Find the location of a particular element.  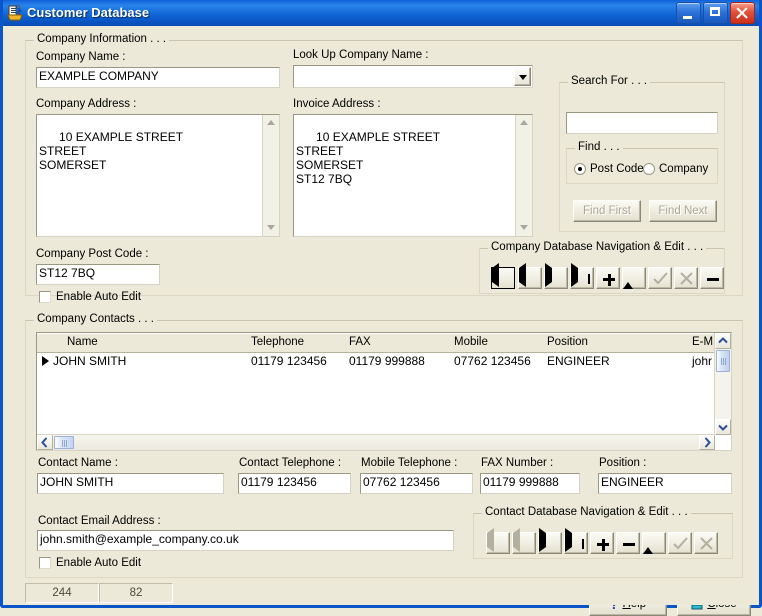

contact-nav-delete-record-button is located at coordinates (628, 543).